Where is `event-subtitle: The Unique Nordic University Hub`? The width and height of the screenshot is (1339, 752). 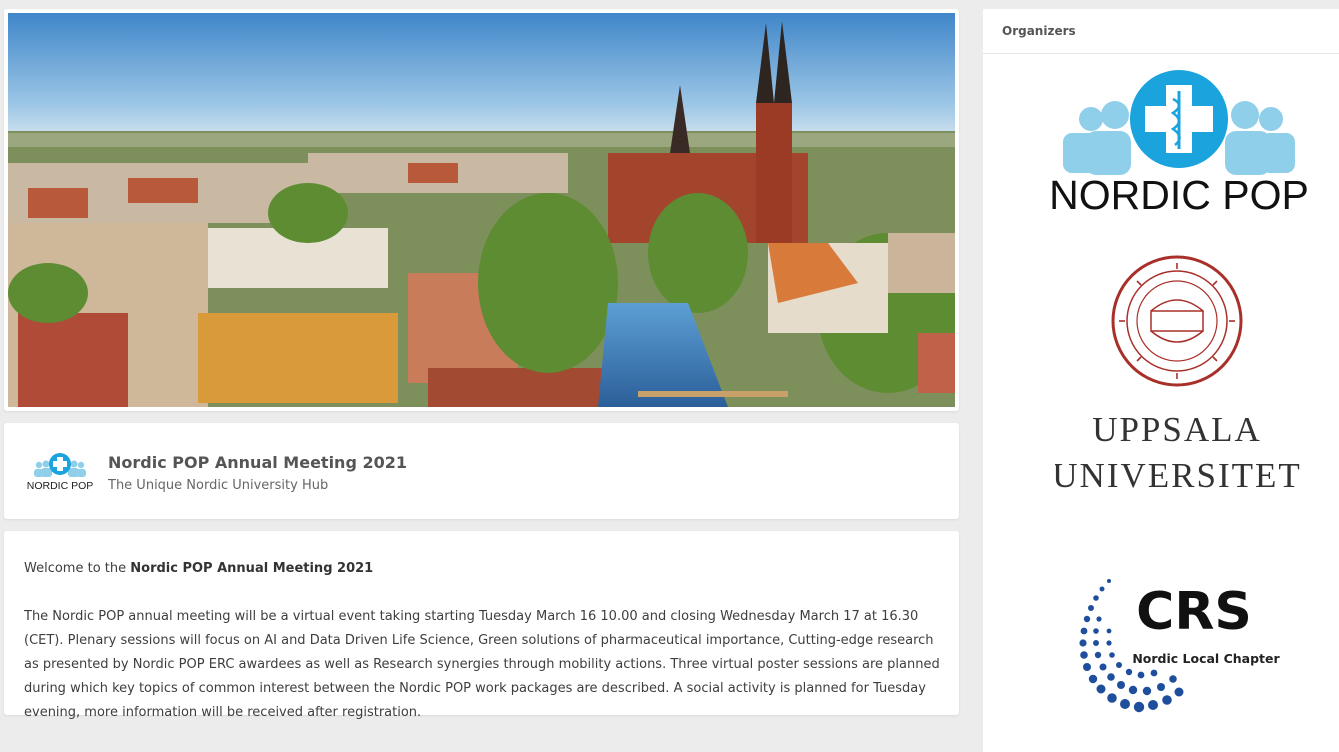 event-subtitle: The Unique Nordic University Hub is located at coordinates (218, 485).